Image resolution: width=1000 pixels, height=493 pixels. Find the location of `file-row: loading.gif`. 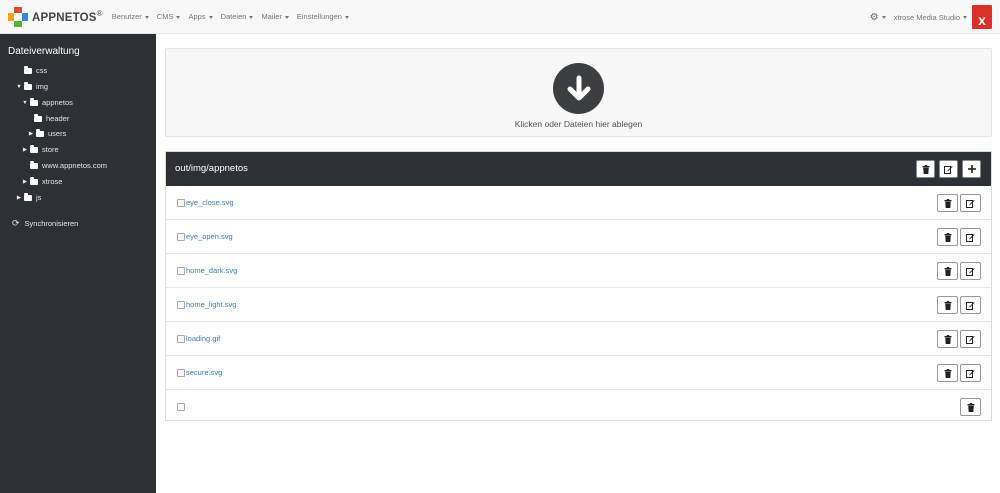

file-row: loading.gif is located at coordinates (578, 339).